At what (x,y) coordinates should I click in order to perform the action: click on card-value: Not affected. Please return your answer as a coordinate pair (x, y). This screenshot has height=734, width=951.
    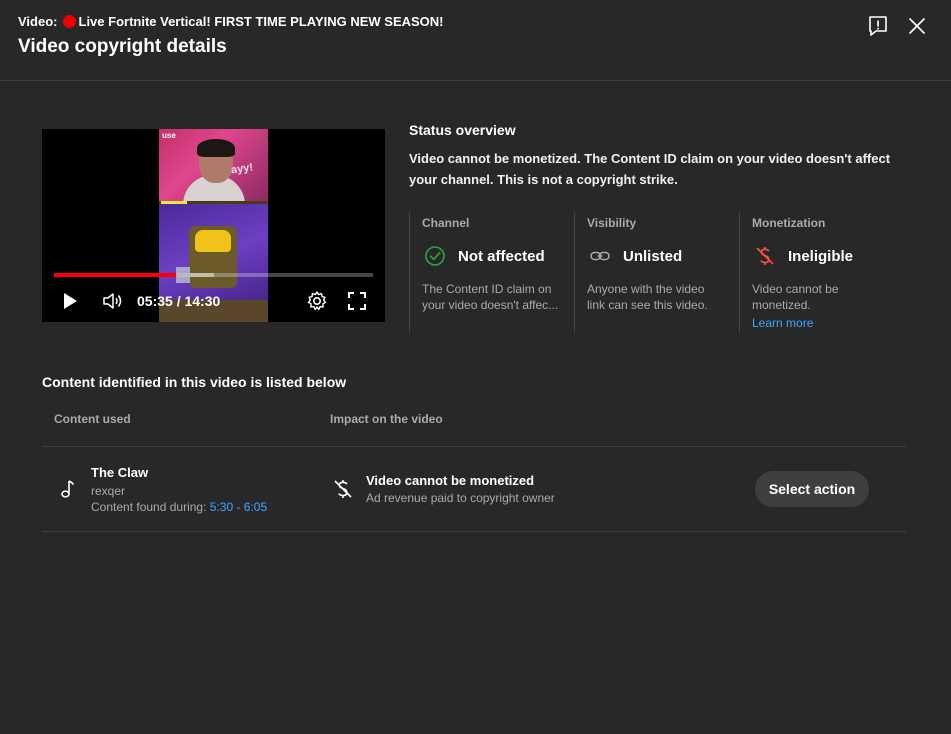
    Looking at the image, I should click on (501, 256).